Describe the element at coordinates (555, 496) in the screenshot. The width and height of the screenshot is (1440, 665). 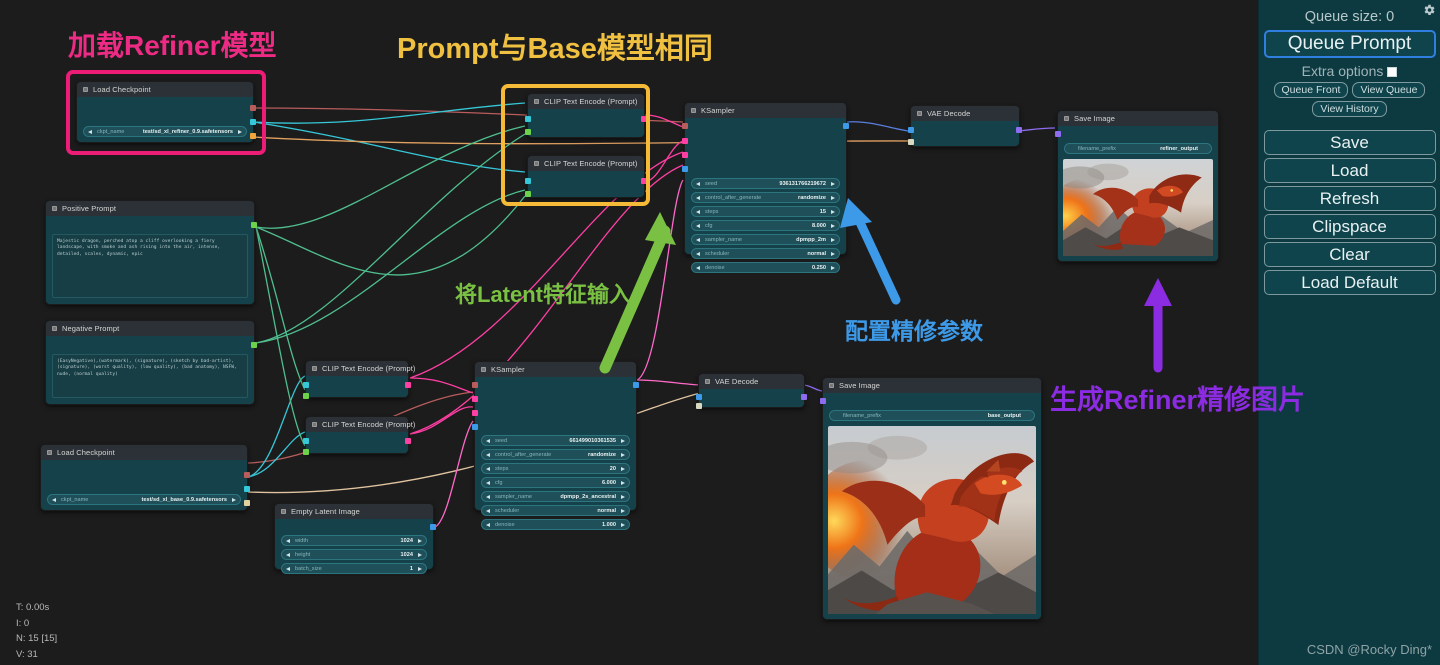
I see `widget-sampler-name: sampler_name dpmpp_2s_ancestral` at that location.